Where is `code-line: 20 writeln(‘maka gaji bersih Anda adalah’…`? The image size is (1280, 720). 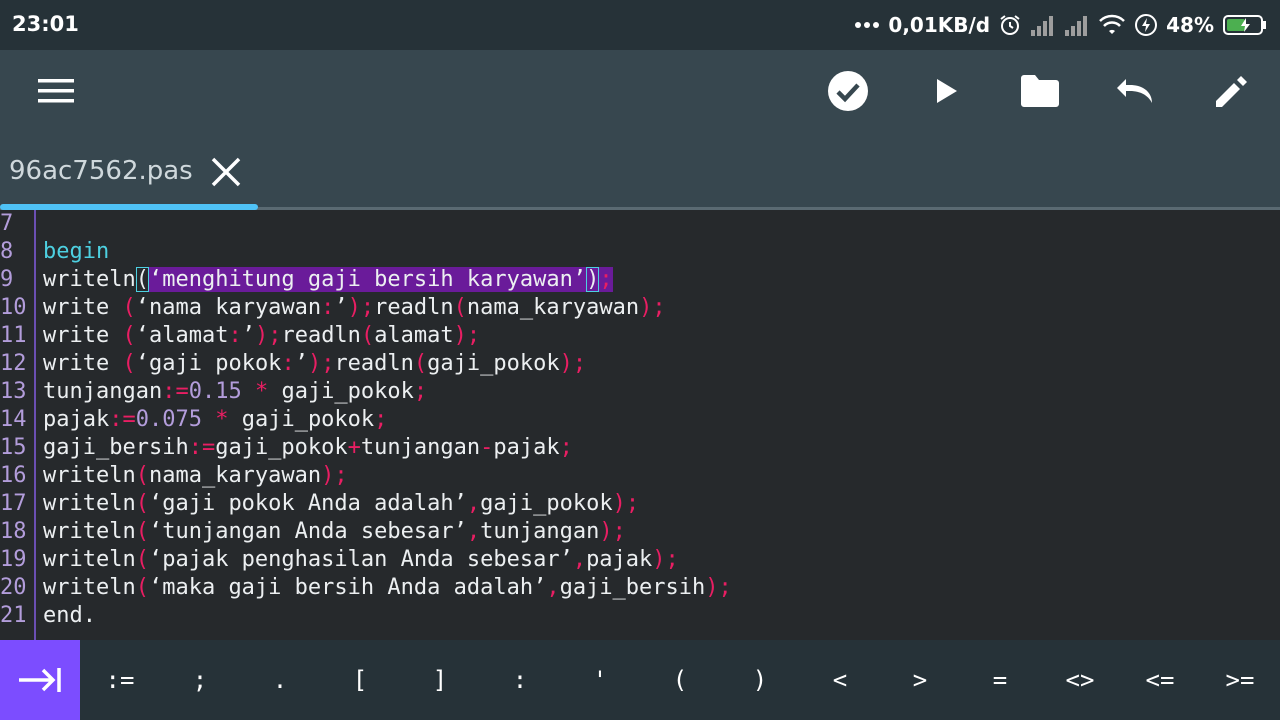
code-line: 20 writeln(‘maka gaji bersih Anda adalah’… is located at coordinates (640, 588).